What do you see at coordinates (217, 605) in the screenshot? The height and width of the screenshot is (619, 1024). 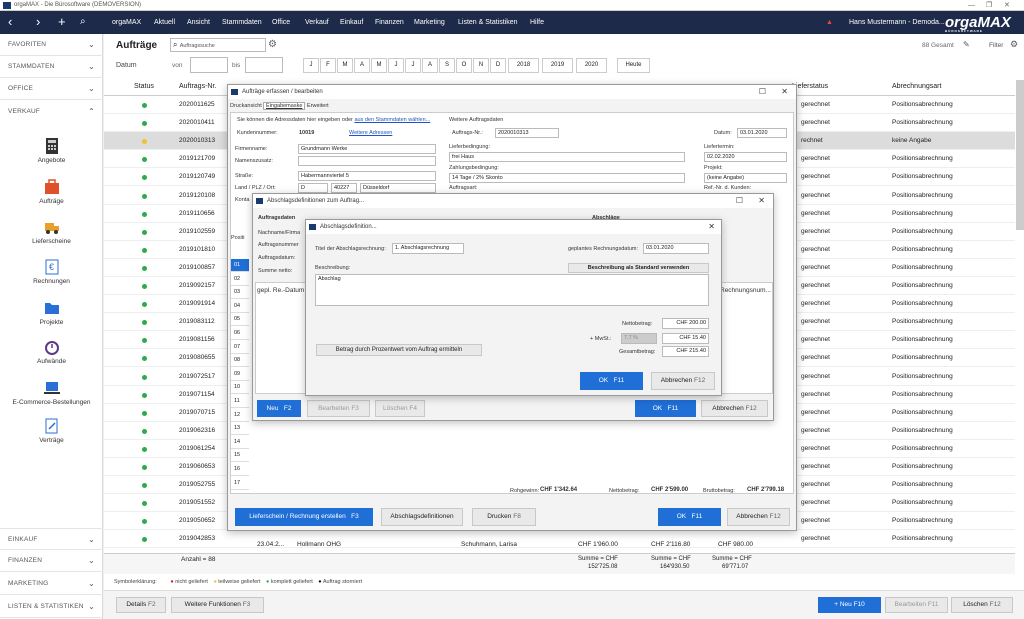 I see `weitere-funktionen-button: Weitere Funktionen F3` at bounding box center [217, 605].